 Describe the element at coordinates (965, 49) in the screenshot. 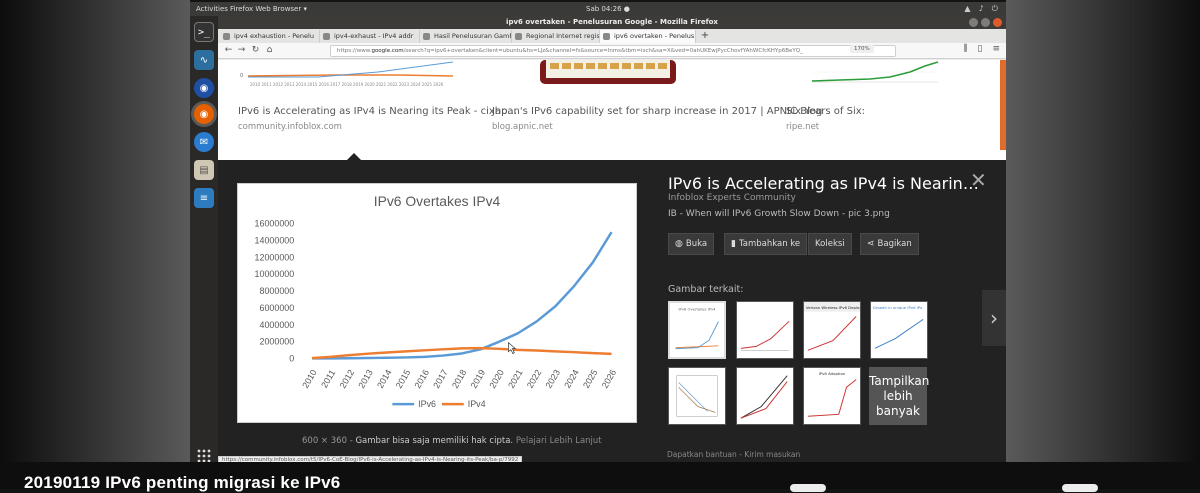

I see `library-icon: ⫼` at that location.